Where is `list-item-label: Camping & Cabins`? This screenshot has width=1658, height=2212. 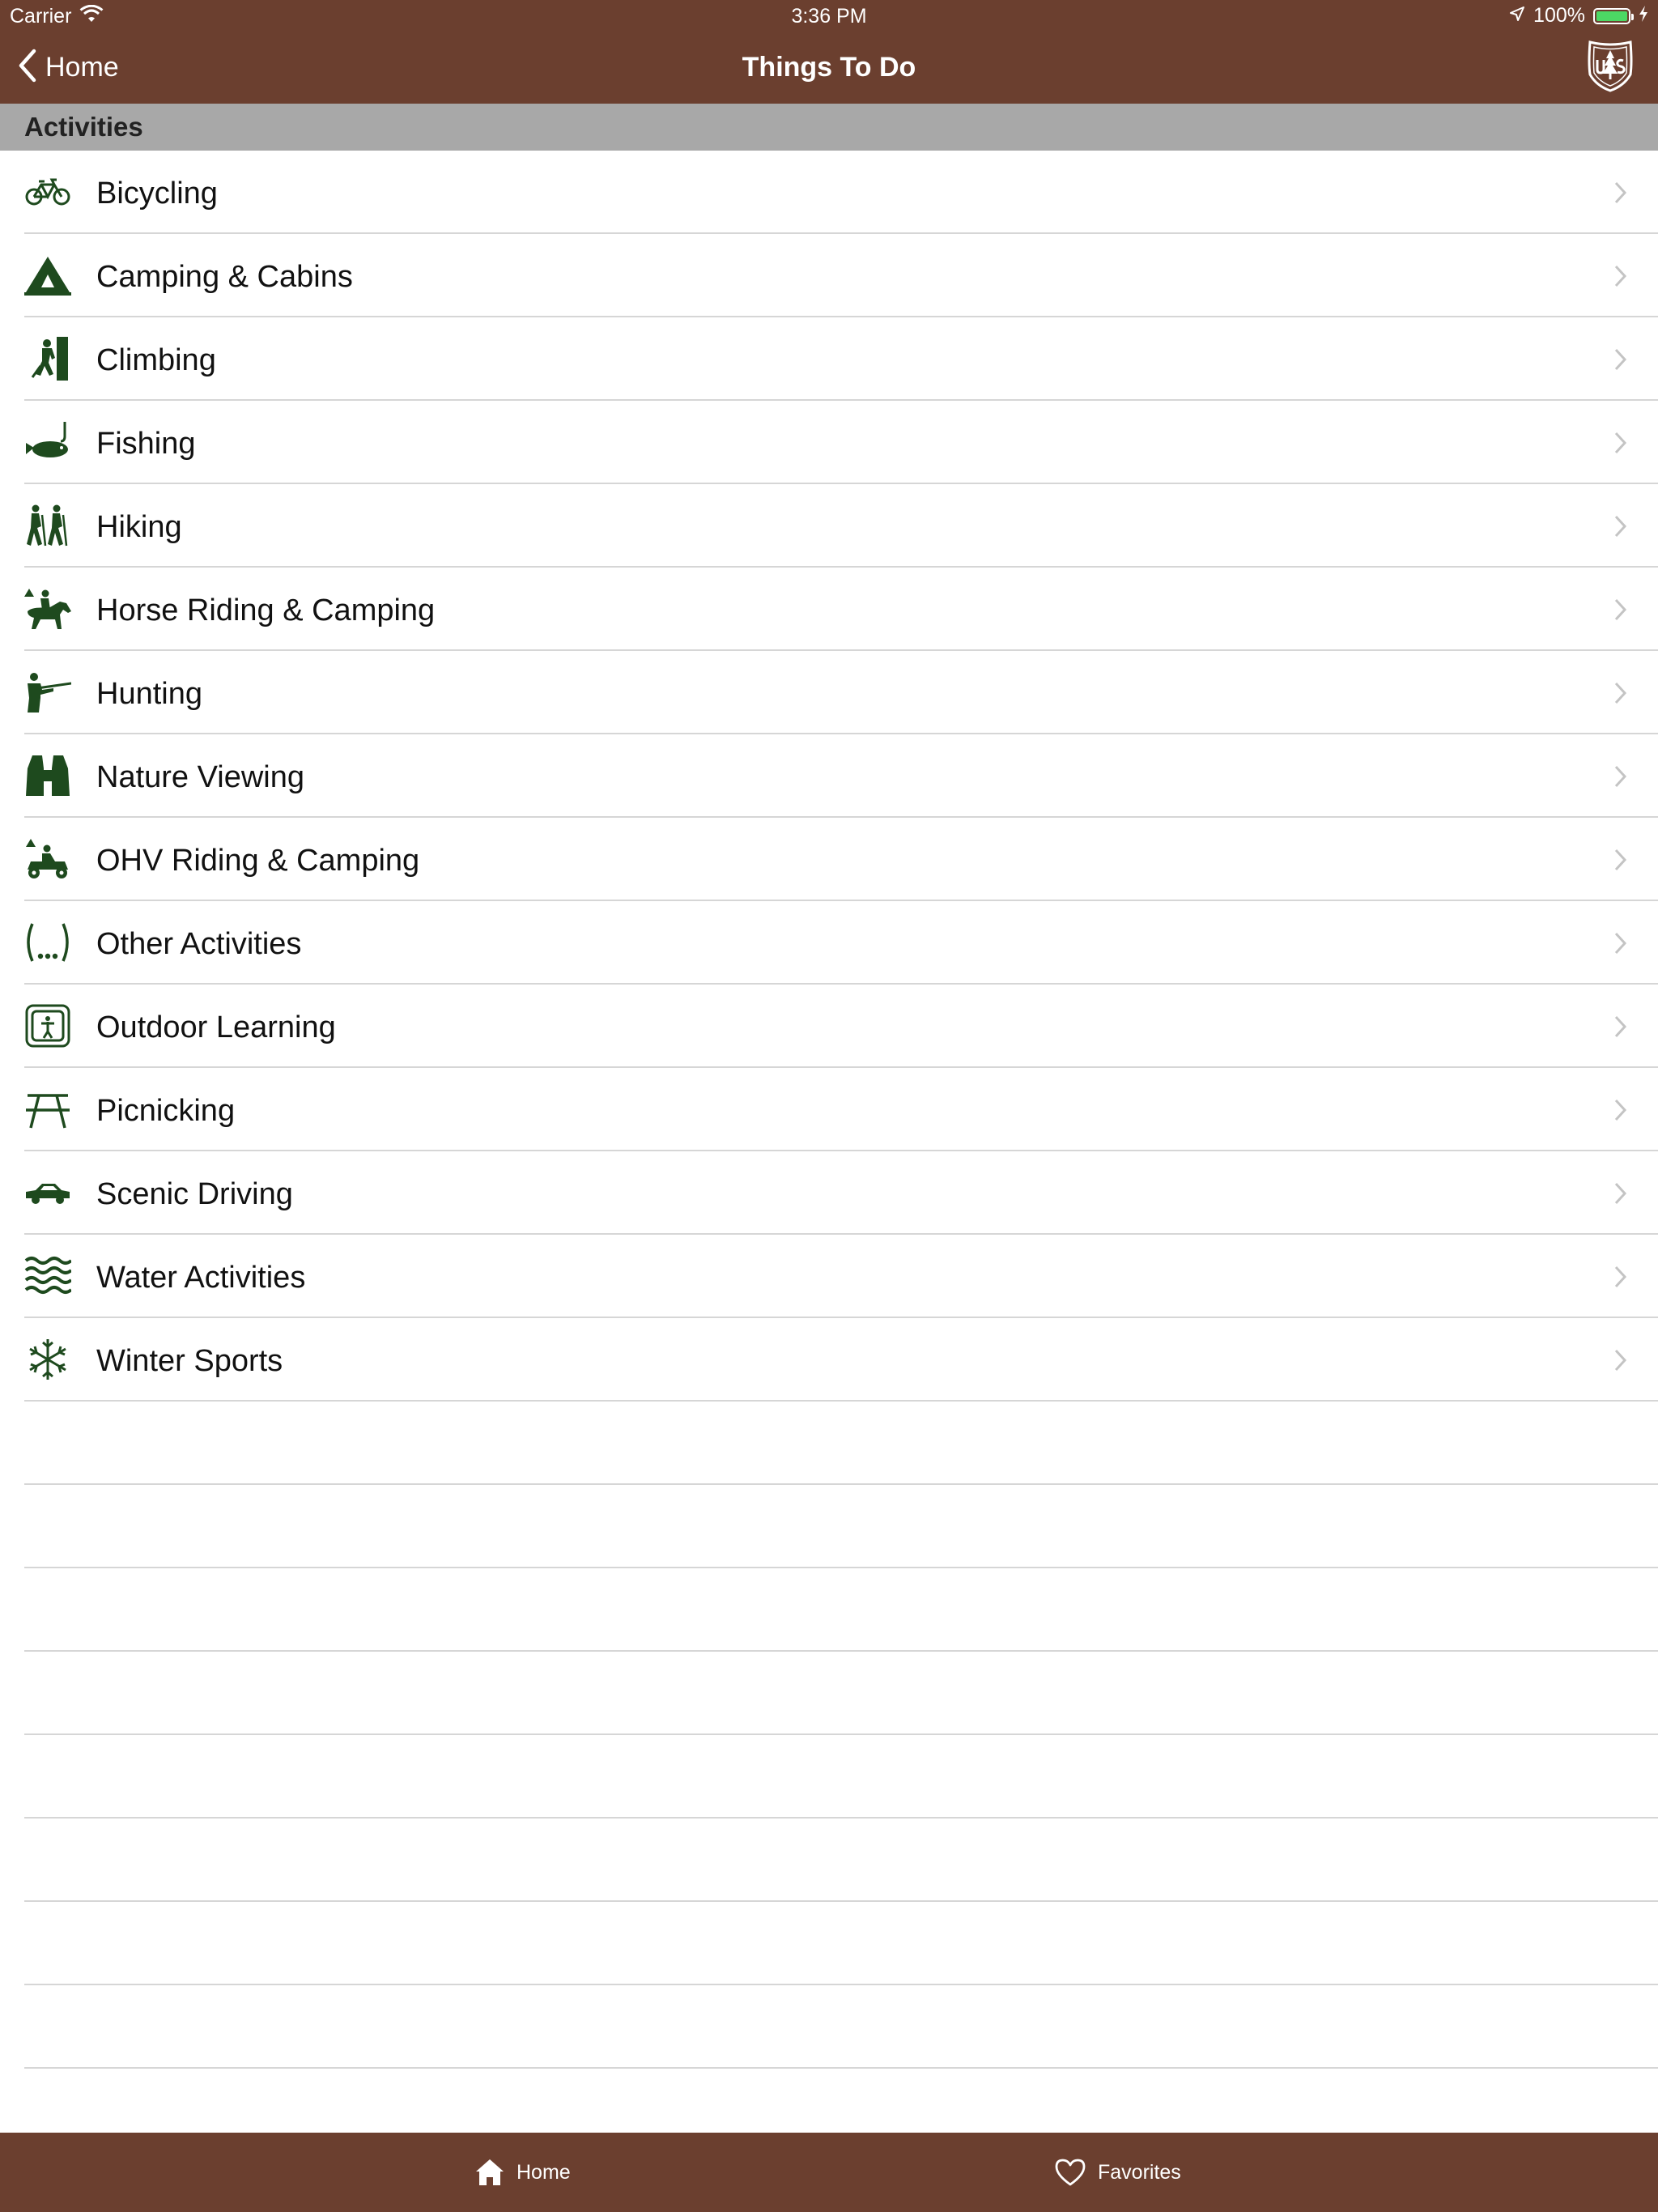 list-item-label: Camping & Cabins is located at coordinates (224, 277).